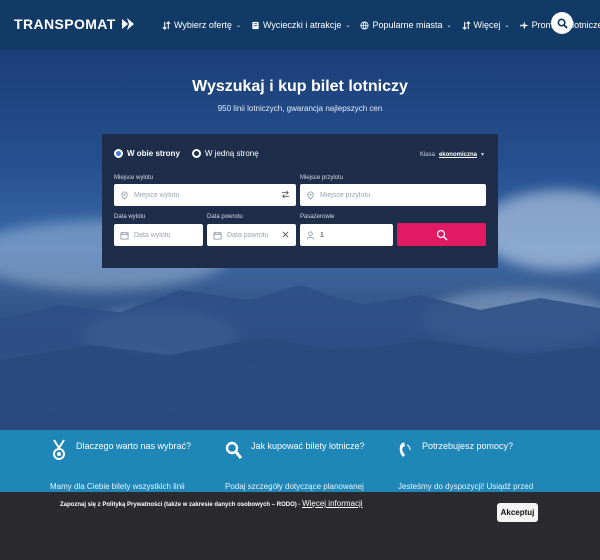 This screenshot has width=600, height=560. Describe the element at coordinates (285, 234) in the screenshot. I see `close-icon` at that location.